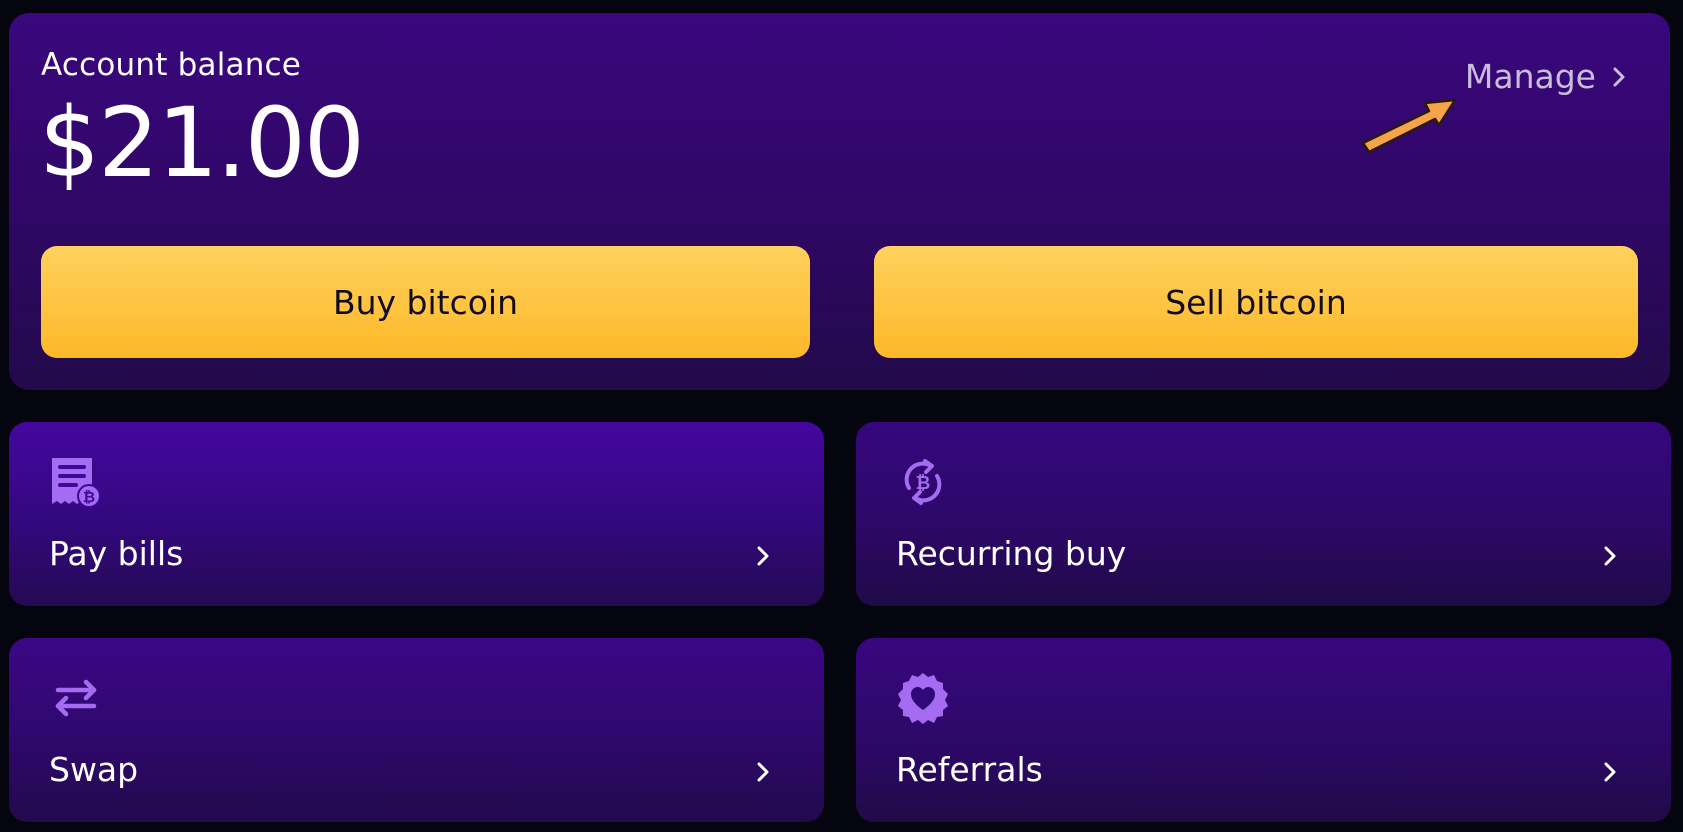  I want to click on swap-arrows-icon, so click(76, 698).